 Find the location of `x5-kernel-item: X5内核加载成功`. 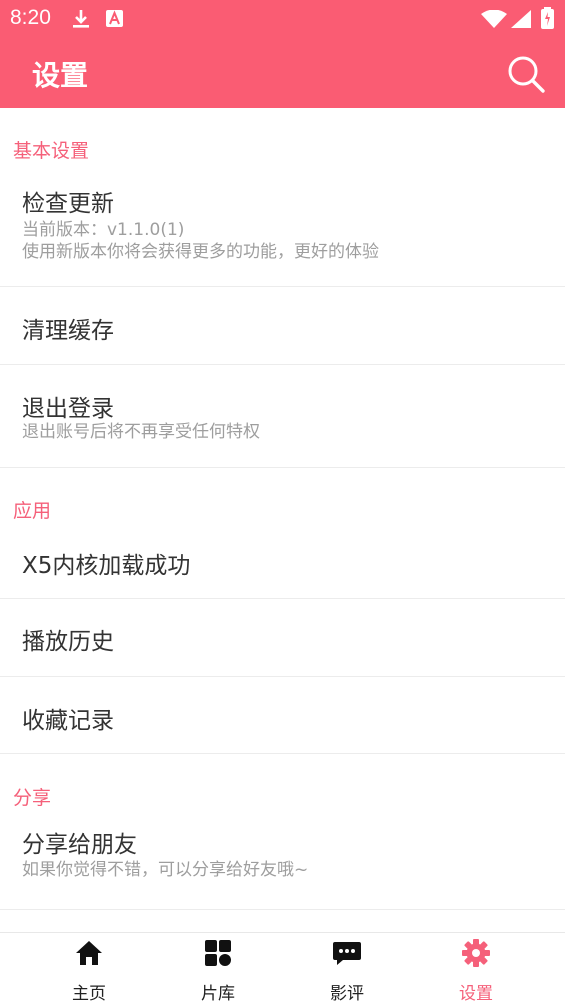

x5-kernel-item: X5内核加载成功 is located at coordinates (282, 569).